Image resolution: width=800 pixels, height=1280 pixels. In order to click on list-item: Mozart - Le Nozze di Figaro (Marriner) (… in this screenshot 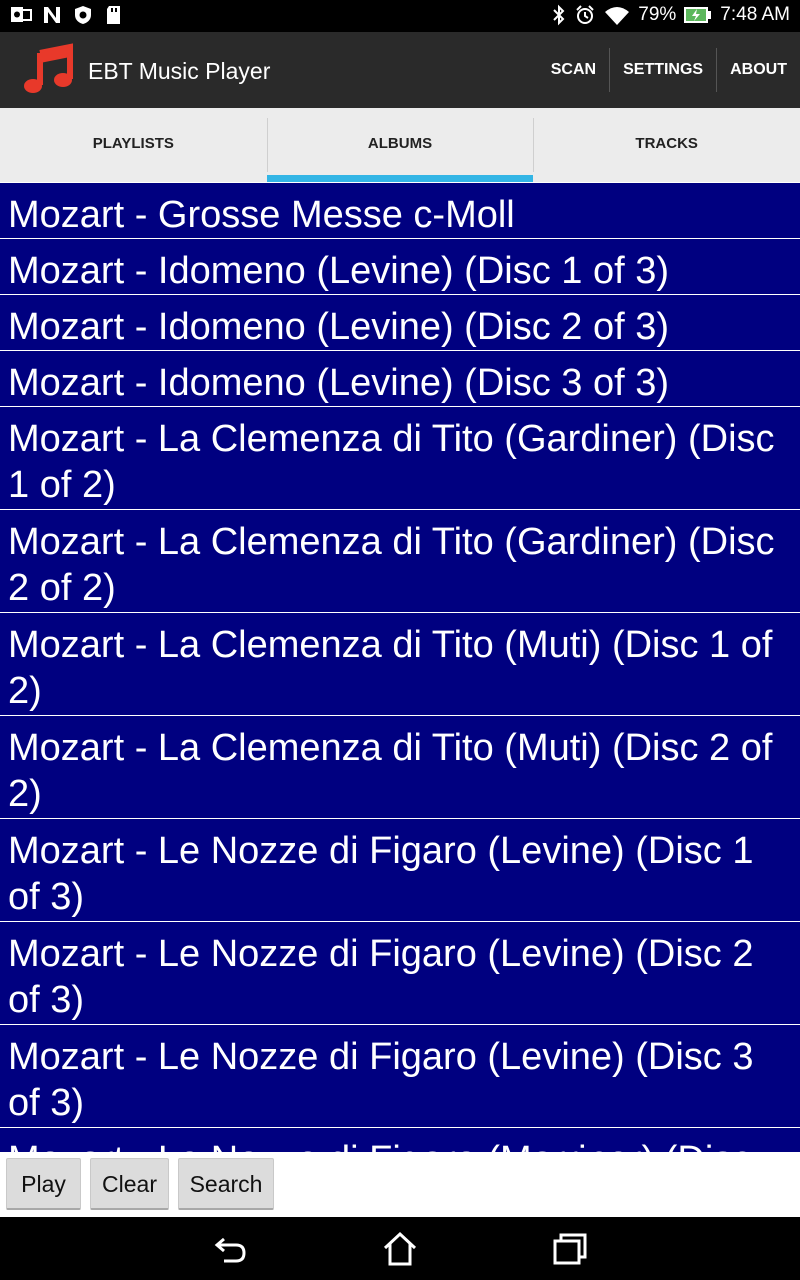, I will do `click(400, 1140)`.